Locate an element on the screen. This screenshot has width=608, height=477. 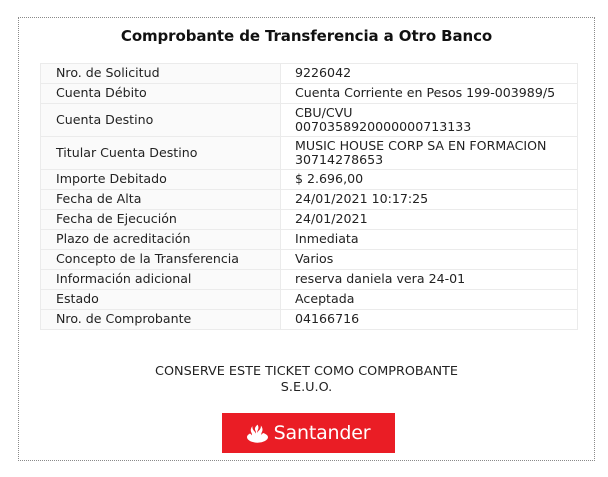
table-row: Concepto de la Transferencia Varios is located at coordinates (309, 259).